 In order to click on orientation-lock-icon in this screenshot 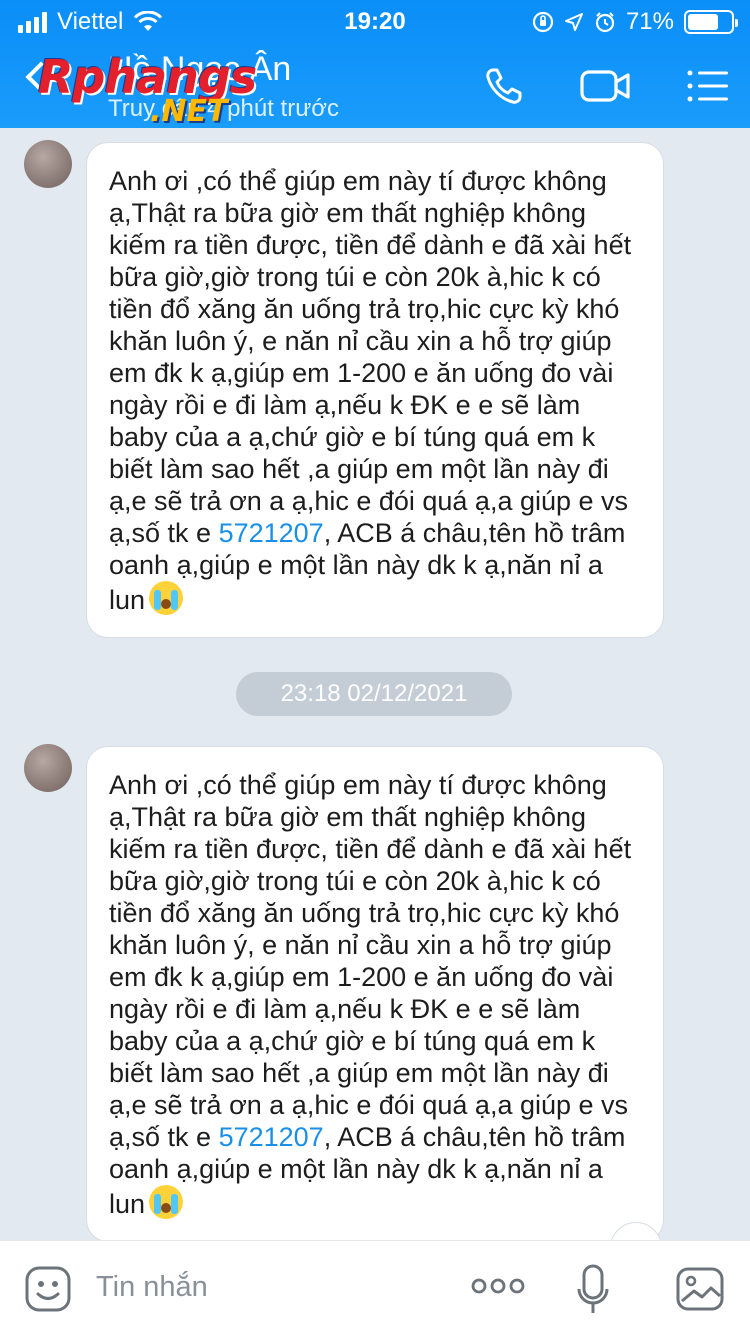, I will do `click(543, 22)`.